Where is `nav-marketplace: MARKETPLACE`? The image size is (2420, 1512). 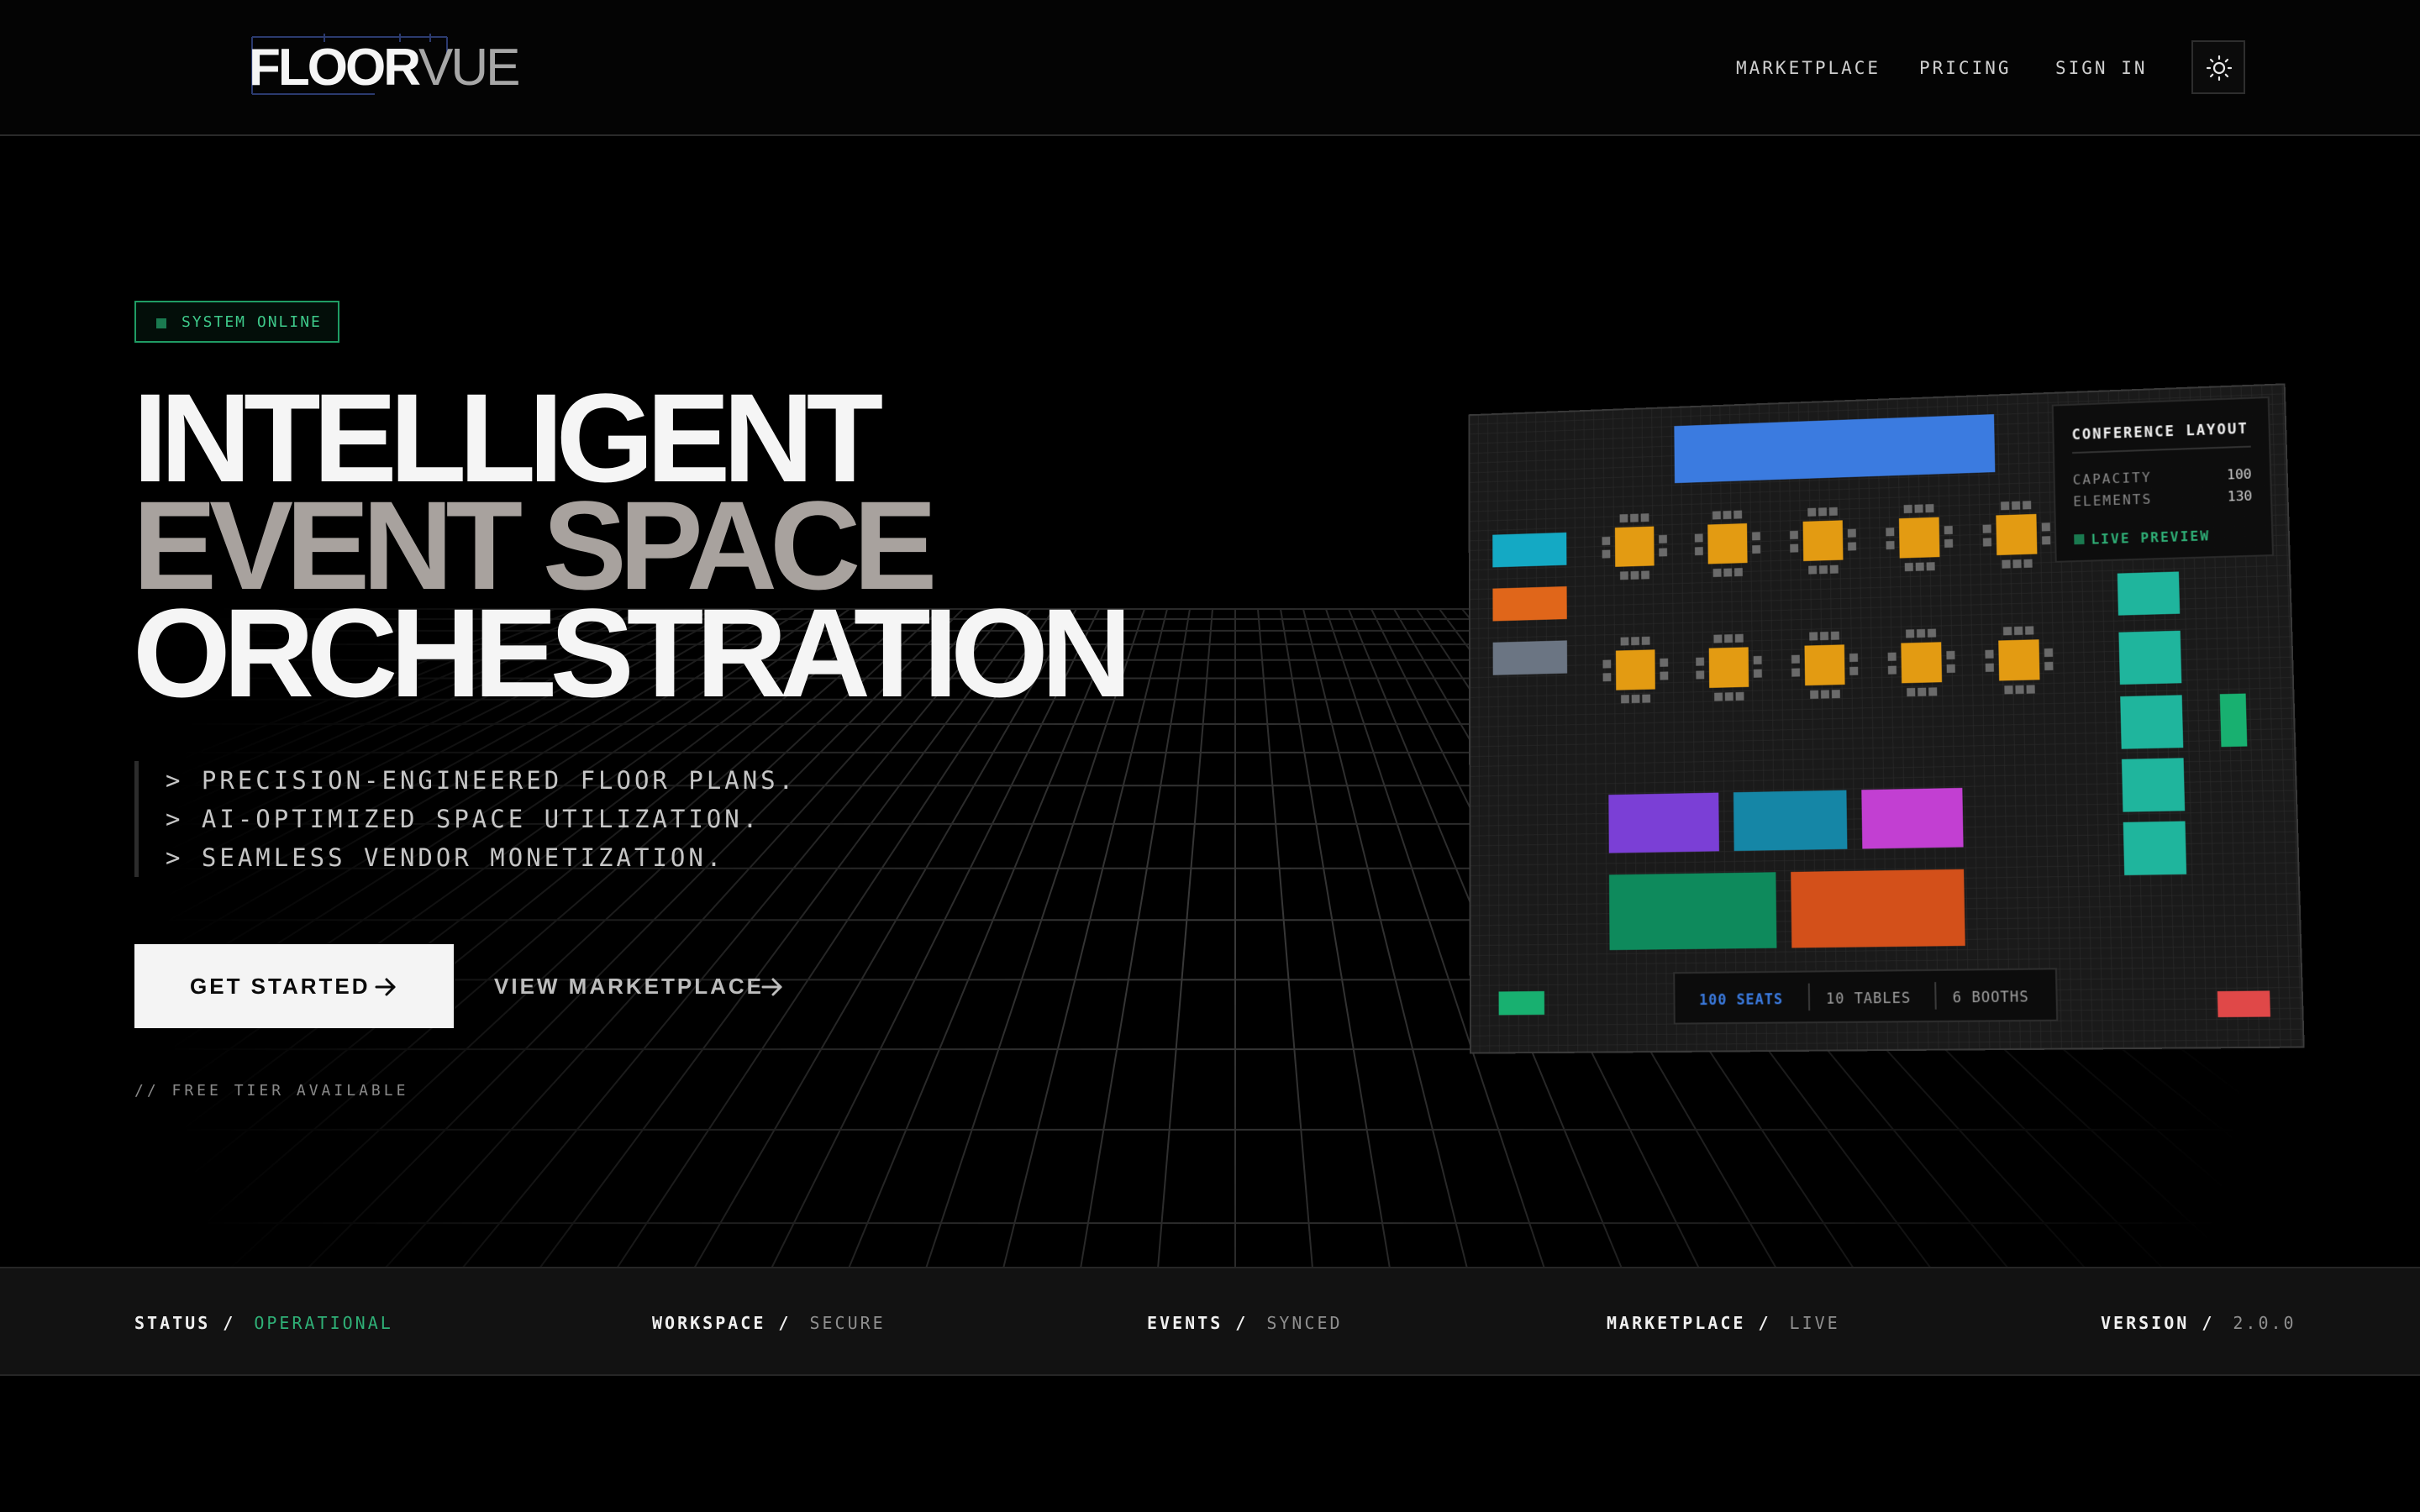
nav-marketplace: MARKETPLACE is located at coordinates (1808, 68).